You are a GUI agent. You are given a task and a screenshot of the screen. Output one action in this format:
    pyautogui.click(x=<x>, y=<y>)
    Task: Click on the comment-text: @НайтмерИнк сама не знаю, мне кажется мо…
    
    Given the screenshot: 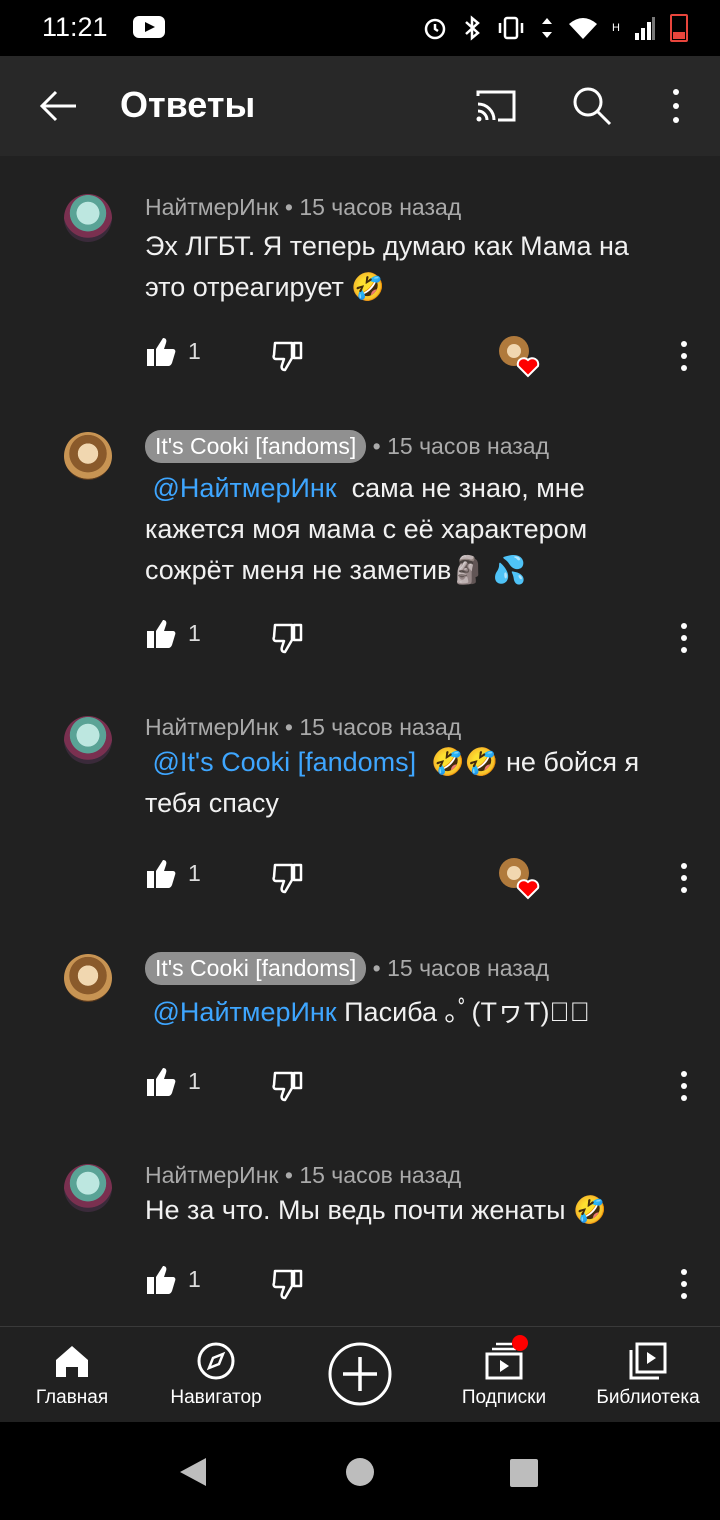 What is the action you would take?
    pyautogui.click(x=405, y=529)
    